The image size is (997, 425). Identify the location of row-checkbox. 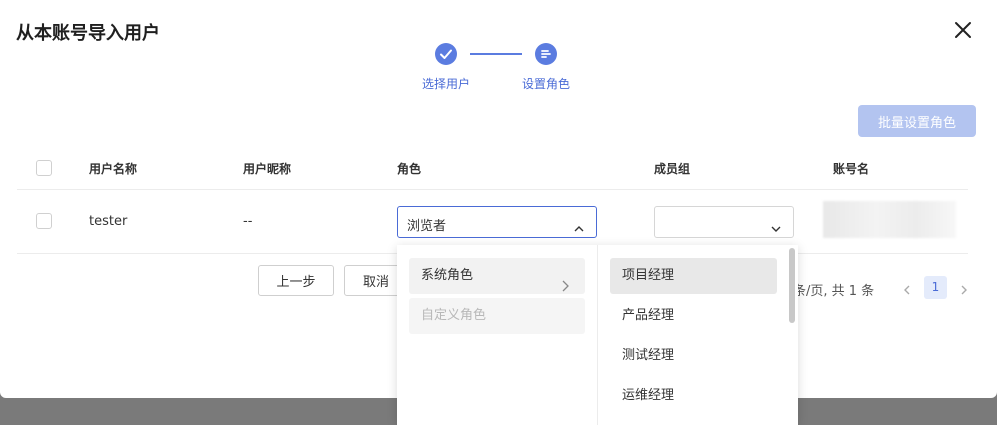
(44, 221).